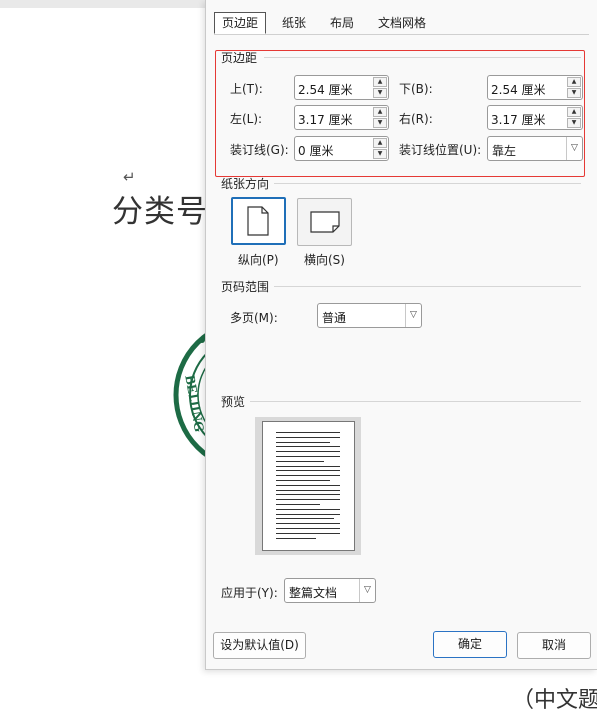 The height and width of the screenshot is (714, 597). What do you see at coordinates (440, 150) in the screenshot?
I see `gutter-position-label: 装订线位置(U):` at bounding box center [440, 150].